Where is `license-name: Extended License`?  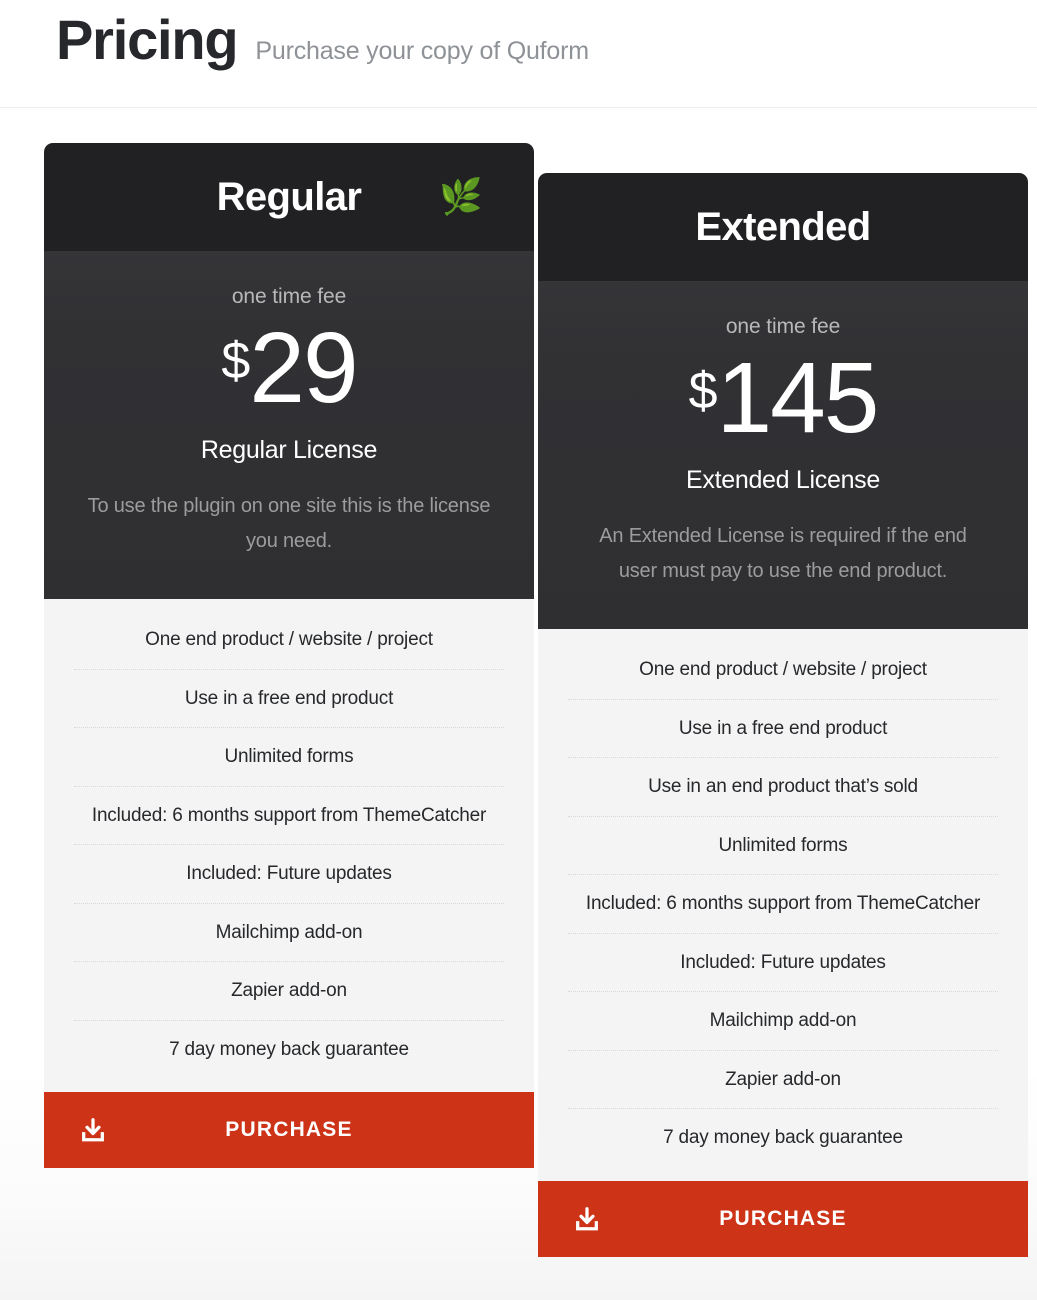 license-name: Extended License is located at coordinates (783, 480).